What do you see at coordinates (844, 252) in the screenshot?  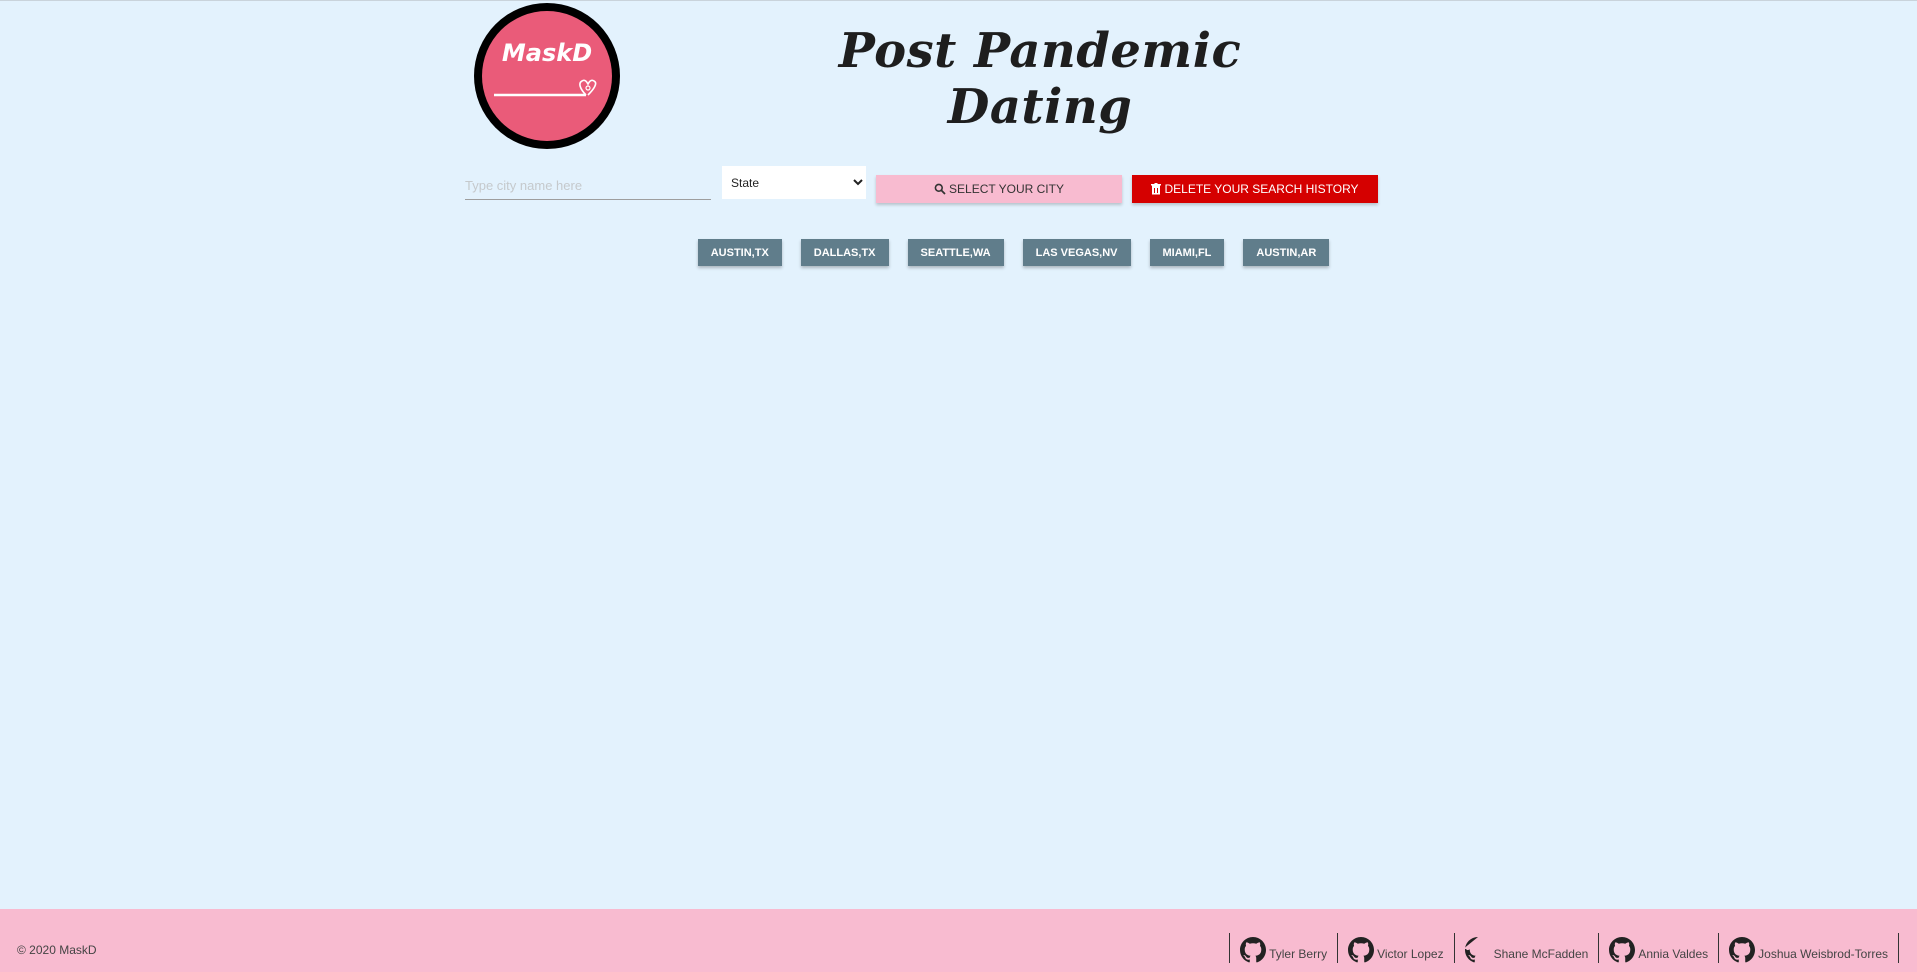 I see `history-city-button: DALLAS,TX` at bounding box center [844, 252].